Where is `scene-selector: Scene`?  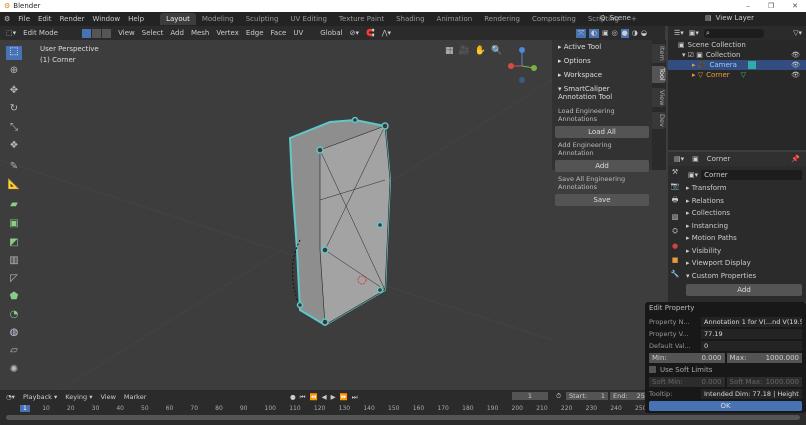 scene-selector: Scene is located at coordinates (620, 18).